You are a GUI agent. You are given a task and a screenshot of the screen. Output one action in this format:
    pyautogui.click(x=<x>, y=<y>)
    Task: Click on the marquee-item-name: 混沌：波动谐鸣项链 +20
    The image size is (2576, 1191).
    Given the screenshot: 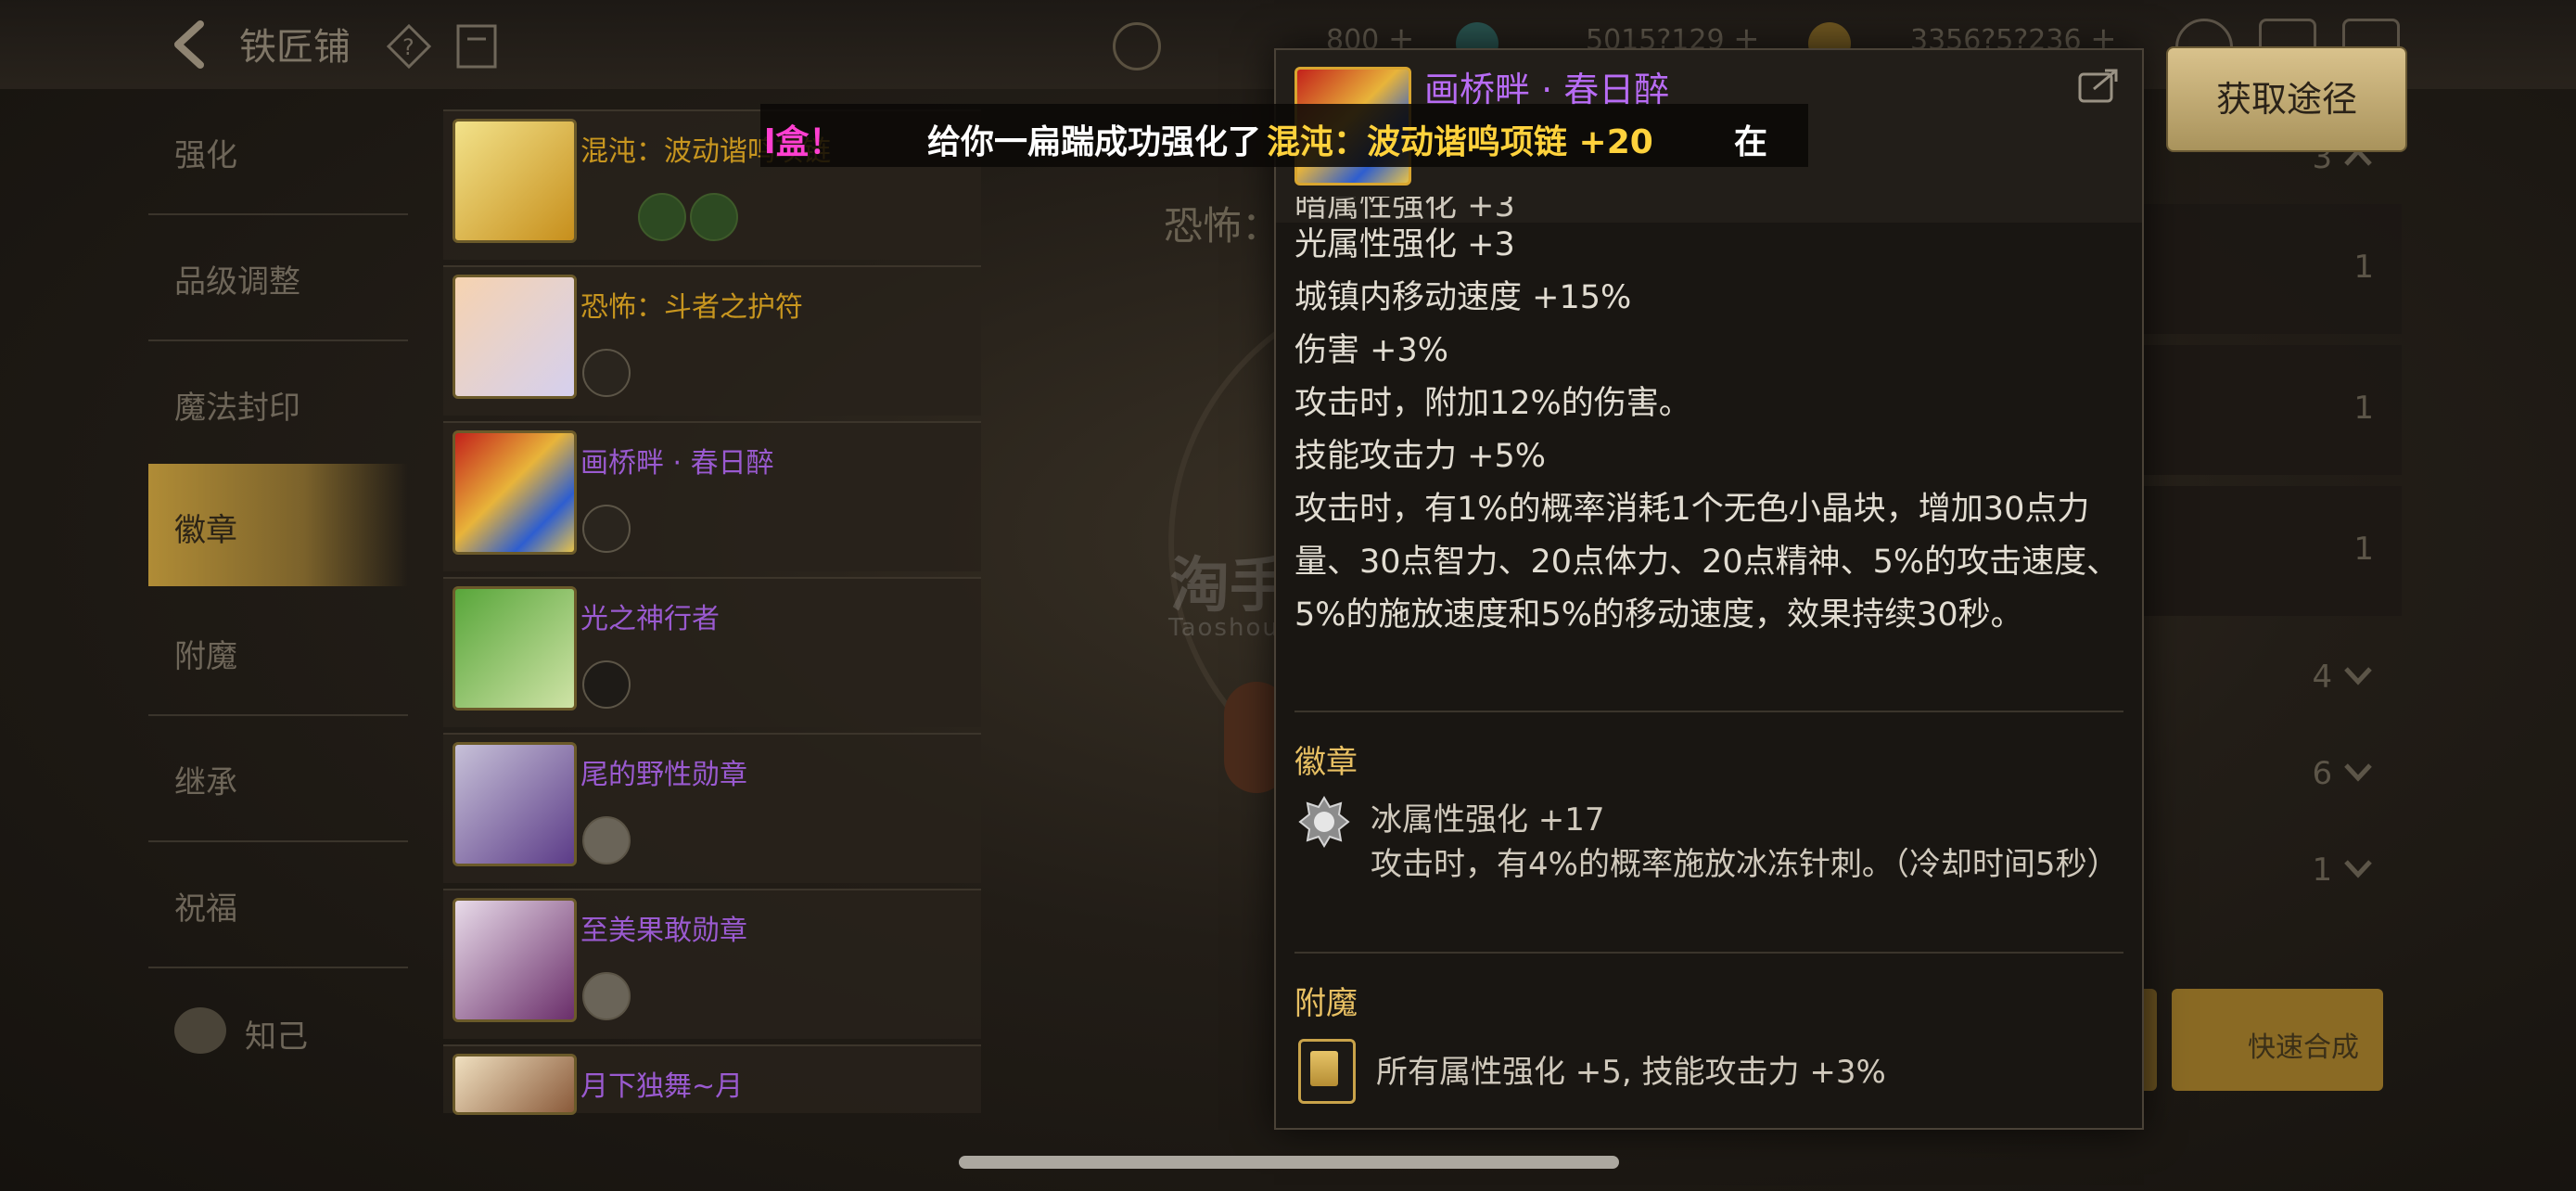 What is the action you would take?
    pyautogui.click(x=1460, y=142)
    